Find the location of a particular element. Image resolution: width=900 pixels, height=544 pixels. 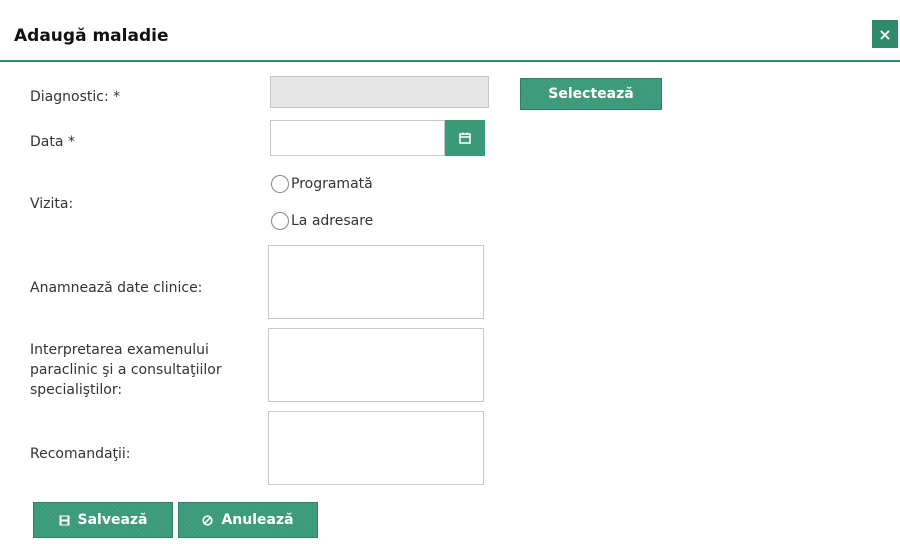

date-label: Data * is located at coordinates (52, 142).